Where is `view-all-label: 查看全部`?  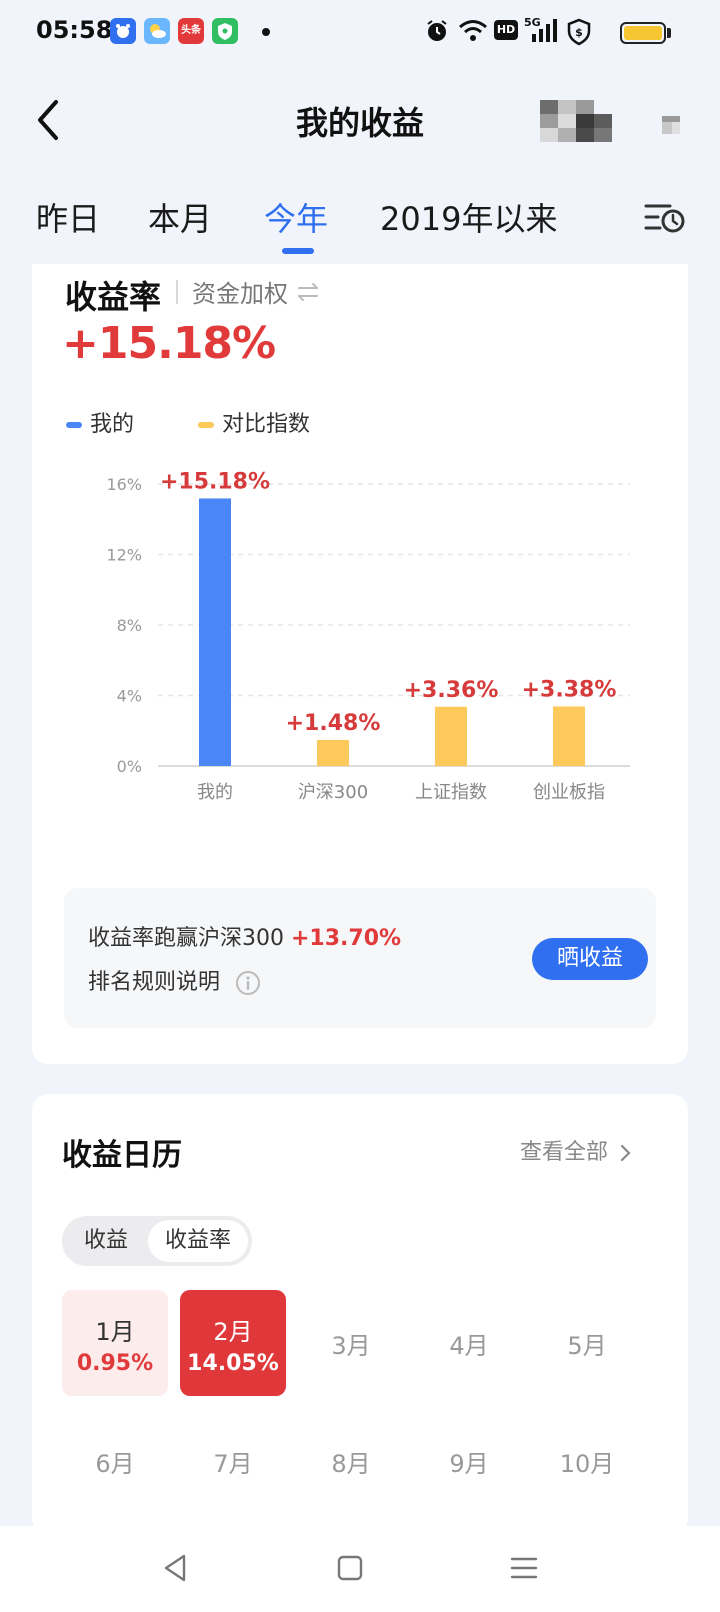
view-all-label: 查看全部 is located at coordinates (564, 1152).